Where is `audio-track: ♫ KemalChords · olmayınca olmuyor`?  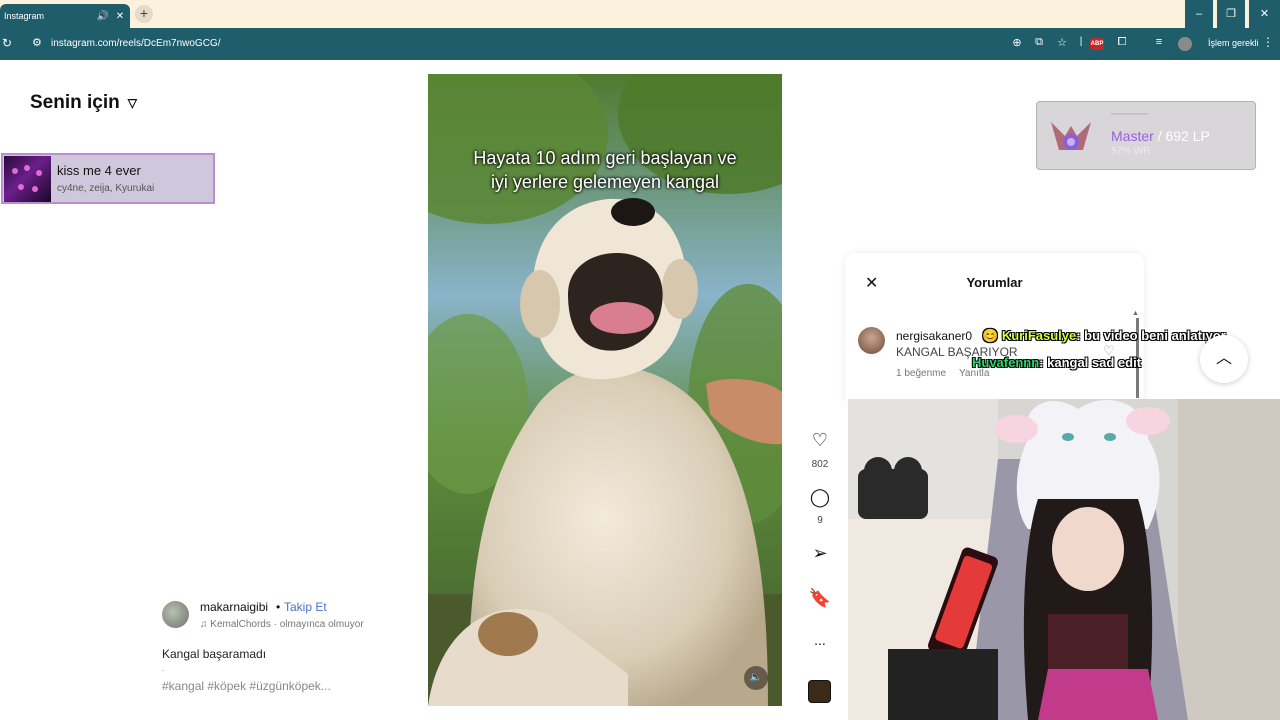 audio-track: ♫ KemalChords · olmayınca olmuyor is located at coordinates (282, 624).